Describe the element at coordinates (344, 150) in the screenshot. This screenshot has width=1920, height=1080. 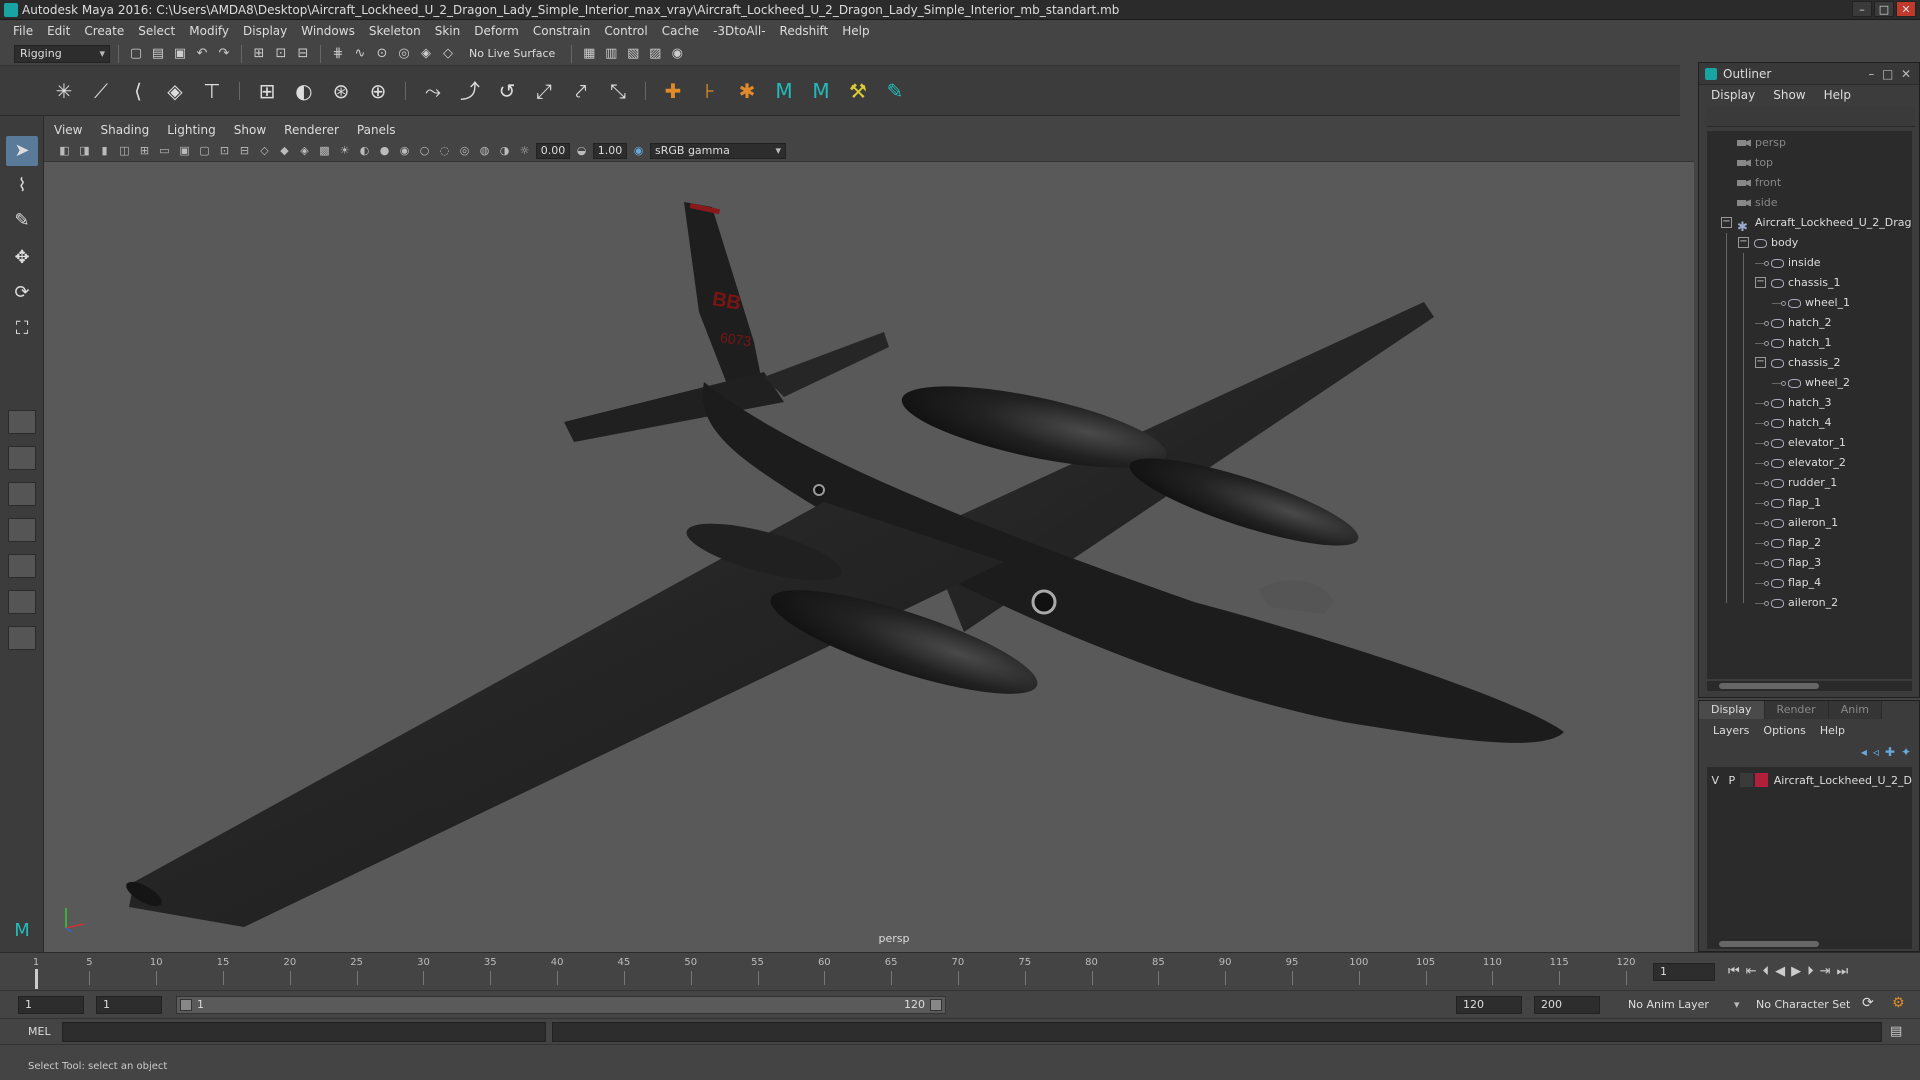
I see `lights-icon: ☀` at that location.